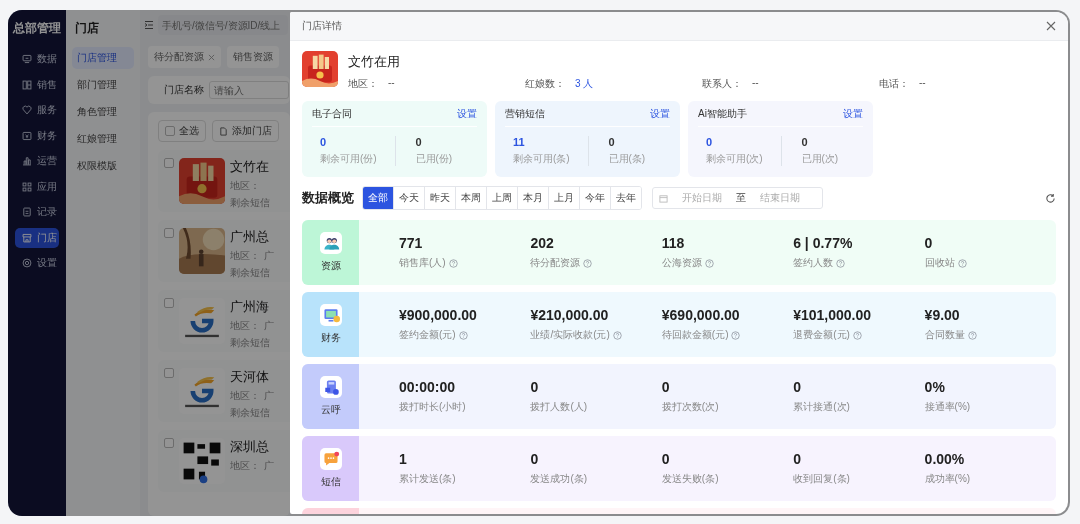 The height and width of the screenshot is (524, 1080). What do you see at coordinates (378, 198) in the screenshot?
I see `range-tab: 全部` at bounding box center [378, 198].